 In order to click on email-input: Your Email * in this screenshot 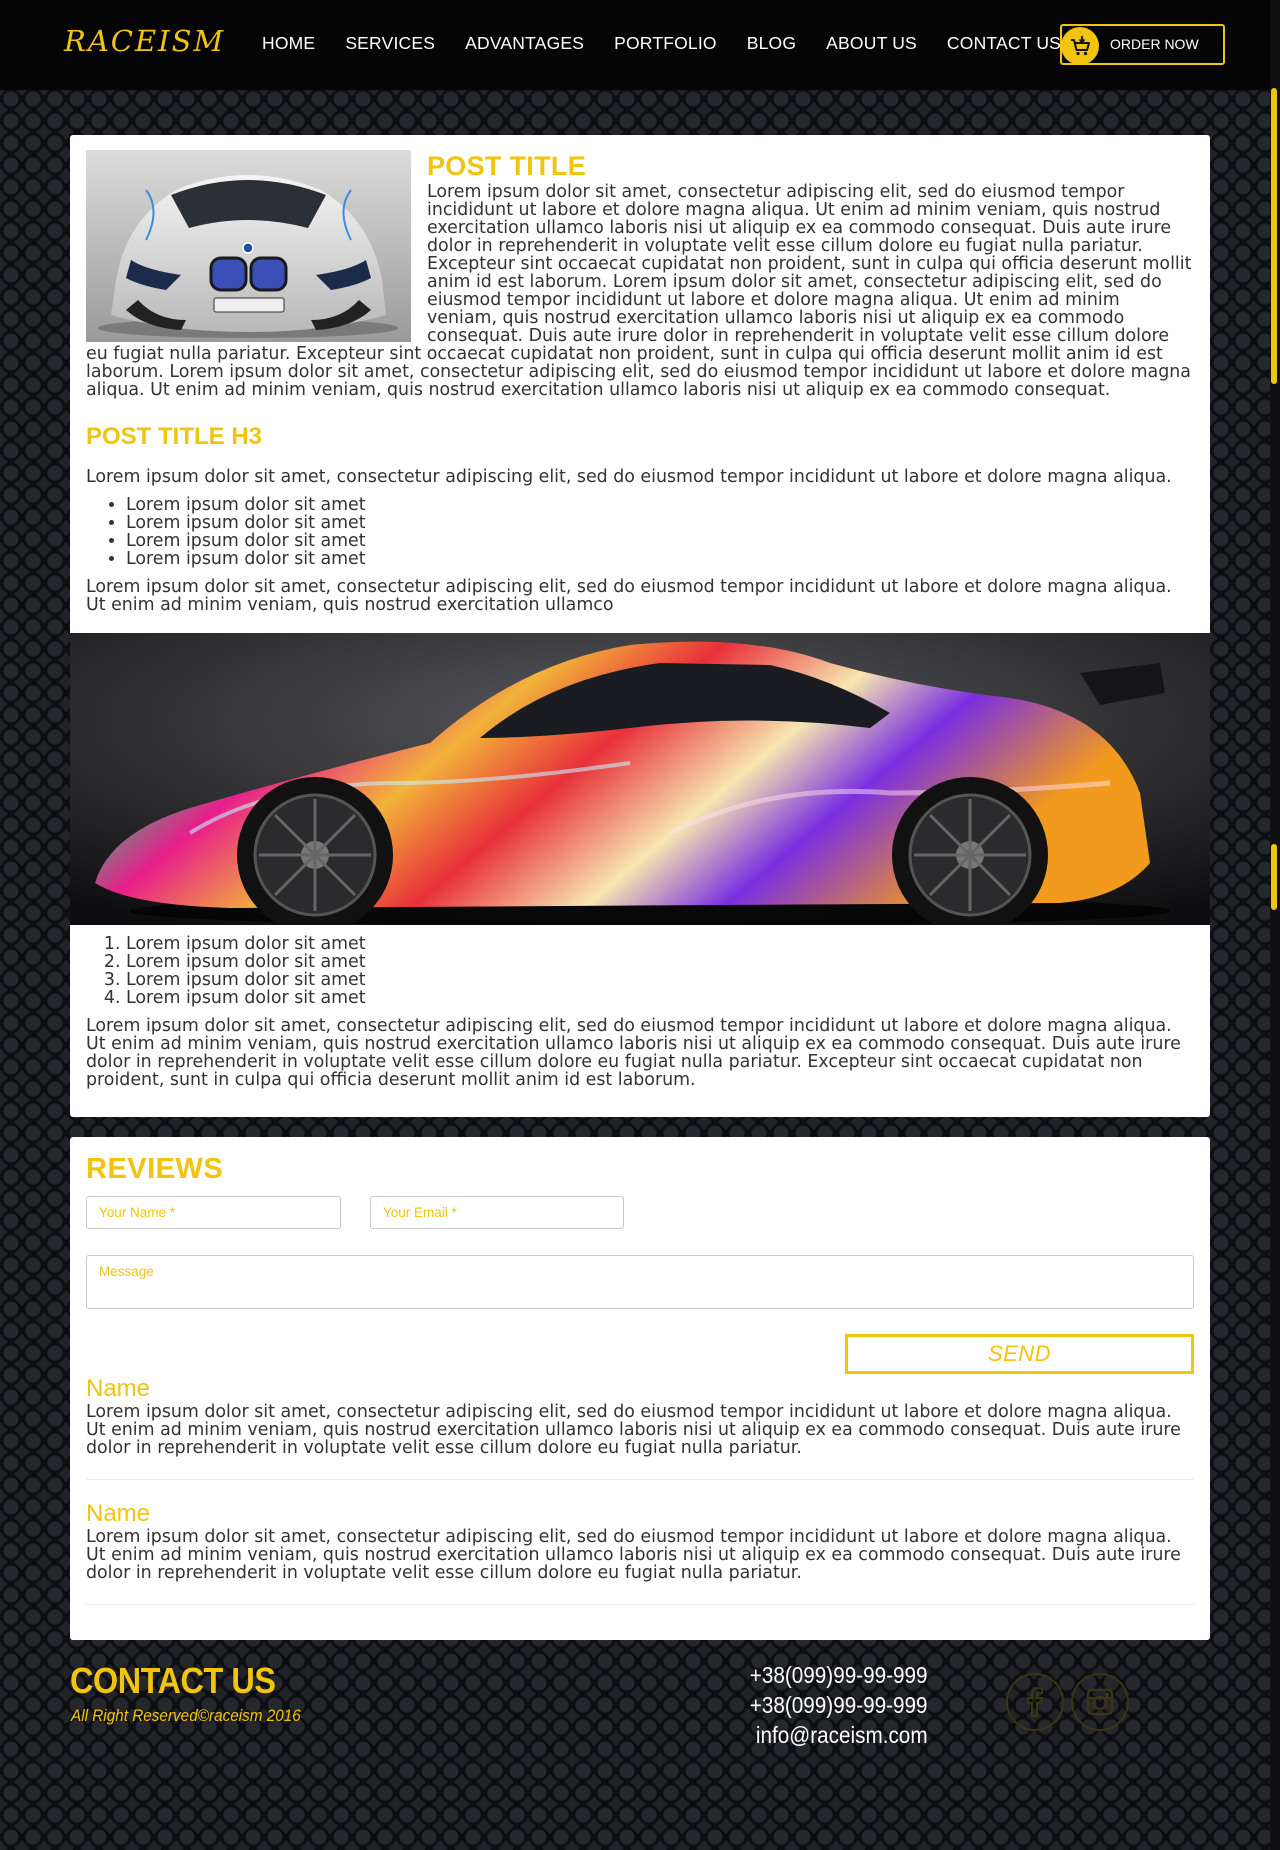, I will do `click(497, 1212)`.